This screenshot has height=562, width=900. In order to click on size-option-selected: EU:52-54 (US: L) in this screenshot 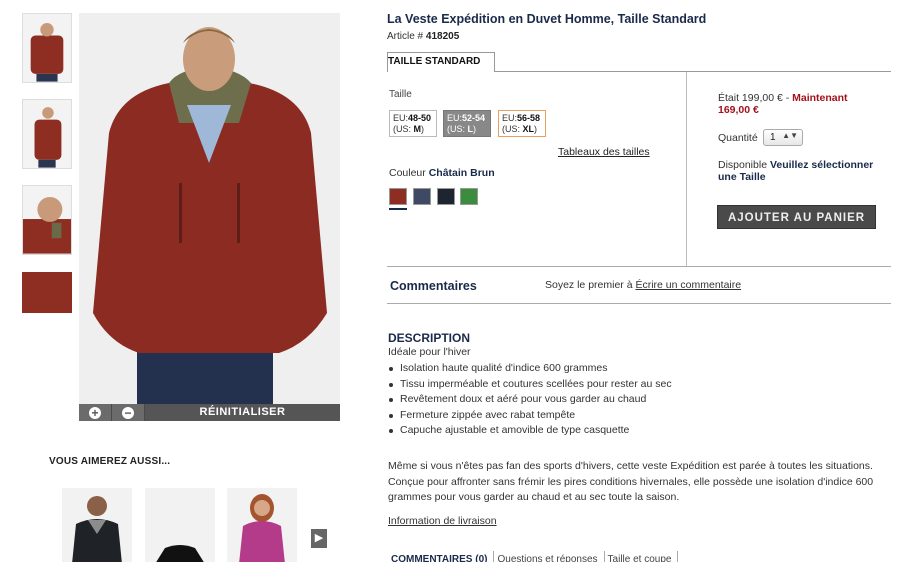, I will do `click(467, 123)`.